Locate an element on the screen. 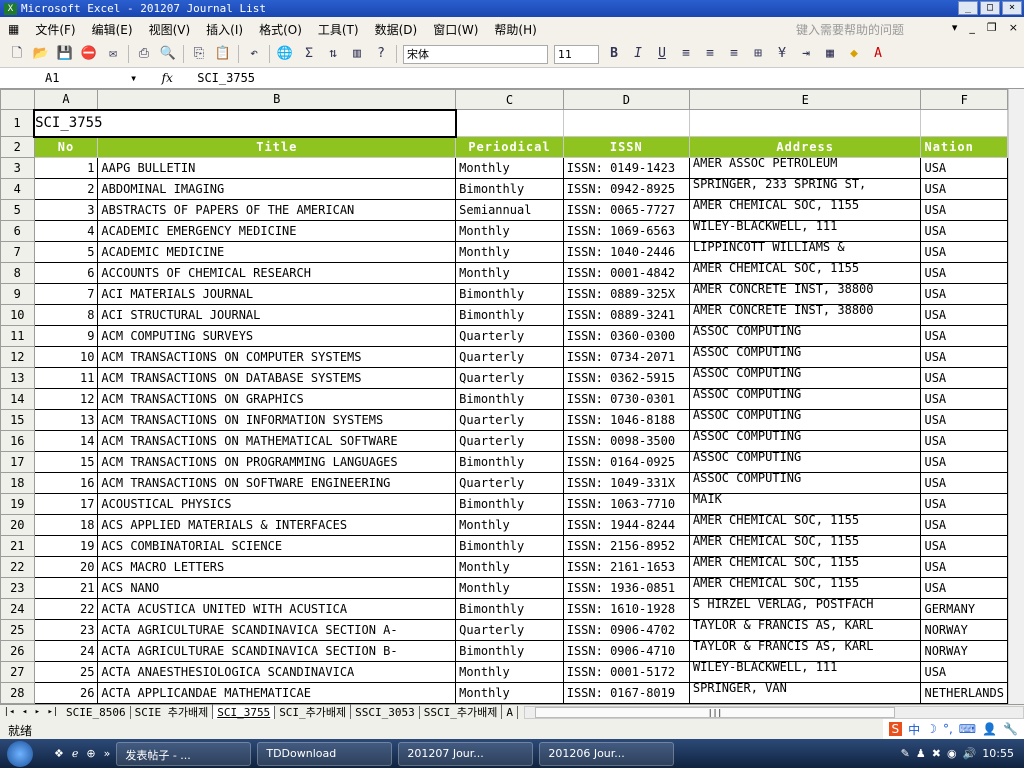 This screenshot has width=1024, height=768. column-header-f: F is located at coordinates (964, 99).